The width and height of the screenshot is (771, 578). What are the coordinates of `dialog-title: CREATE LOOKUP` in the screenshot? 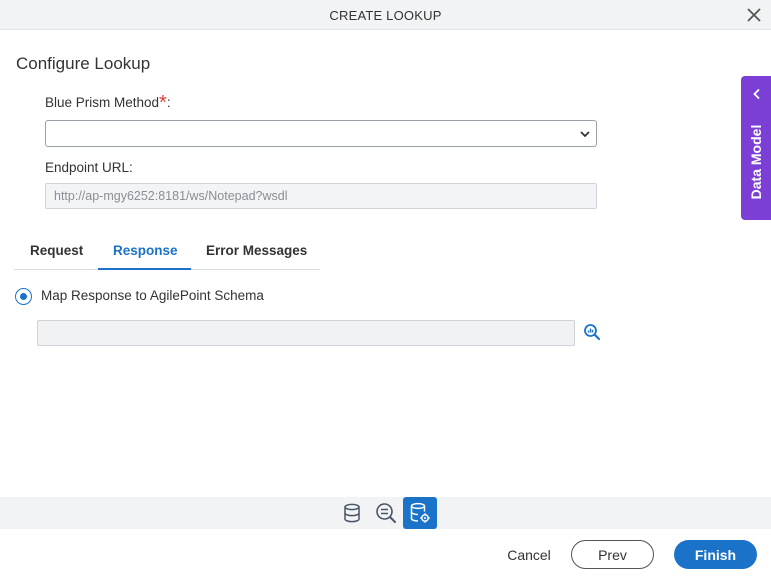 It's located at (385, 15).